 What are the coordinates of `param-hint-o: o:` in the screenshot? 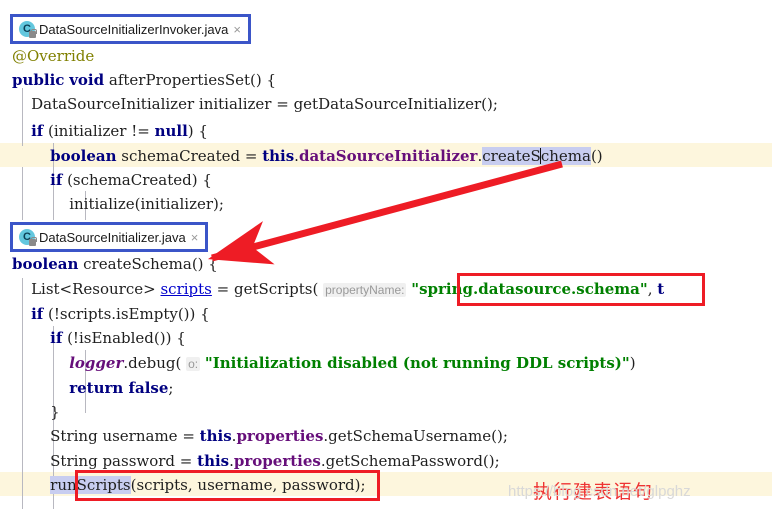 It's located at (193, 364).